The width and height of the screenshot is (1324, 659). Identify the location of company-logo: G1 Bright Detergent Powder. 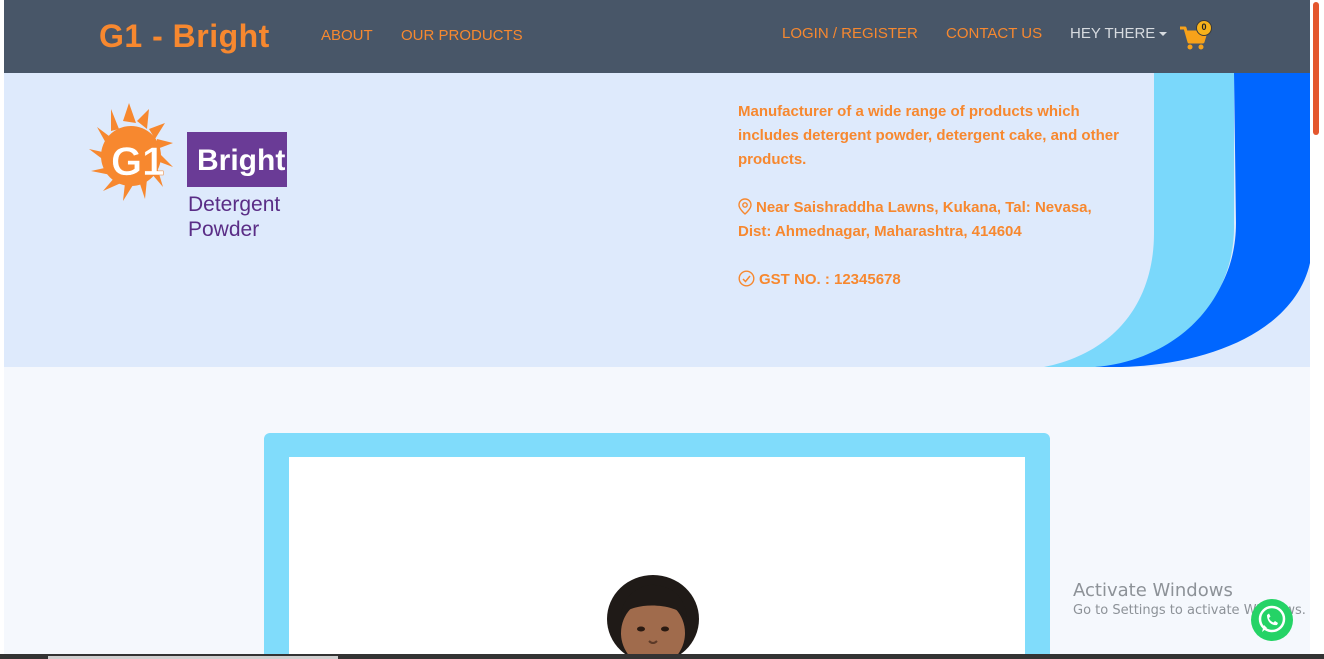
(189, 171).